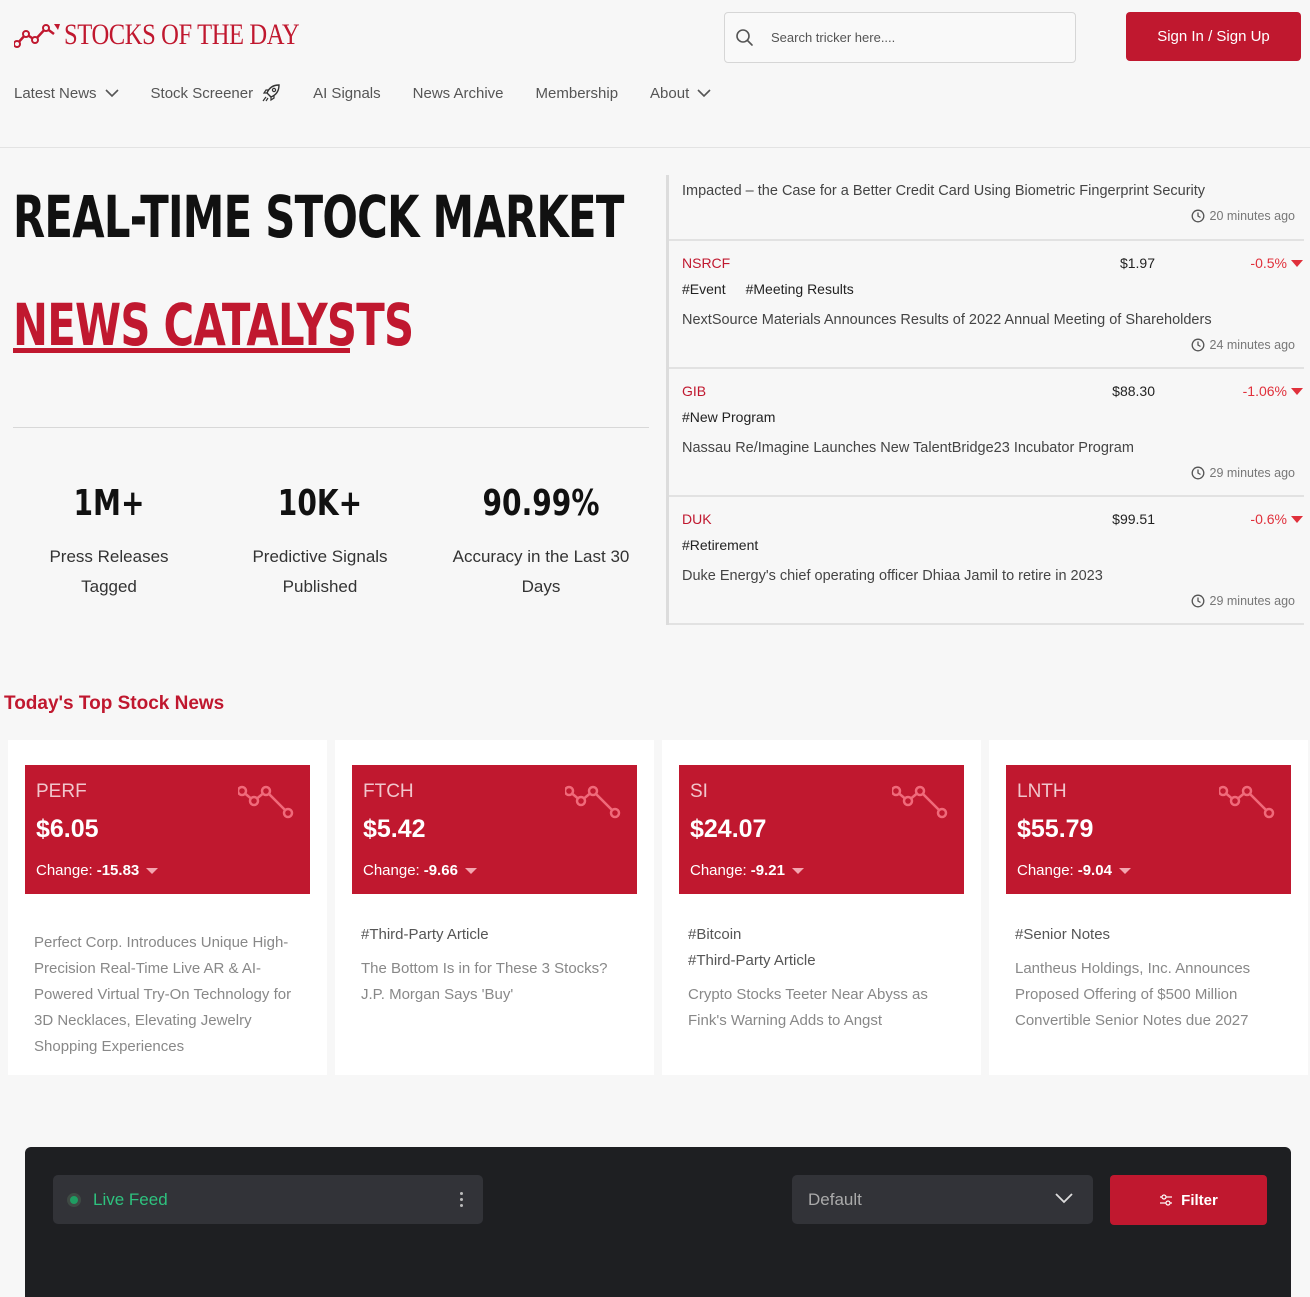  Describe the element at coordinates (541, 586) in the screenshot. I see `stat-label-line: Days` at that location.